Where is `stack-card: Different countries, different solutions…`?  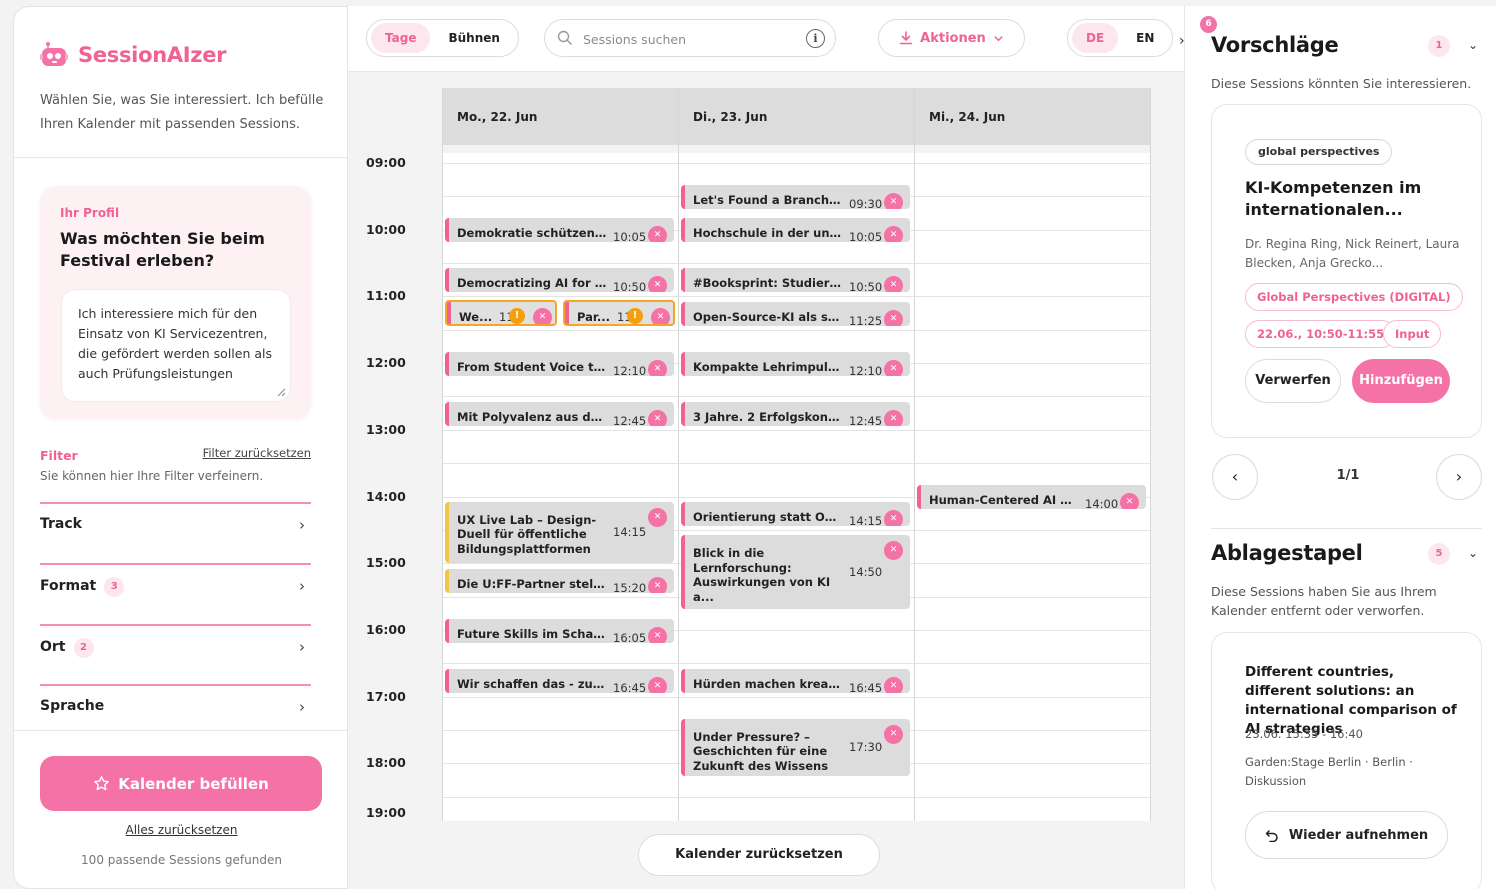
stack-card: Different countries, different solutions… is located at coordinates (1346, 760).